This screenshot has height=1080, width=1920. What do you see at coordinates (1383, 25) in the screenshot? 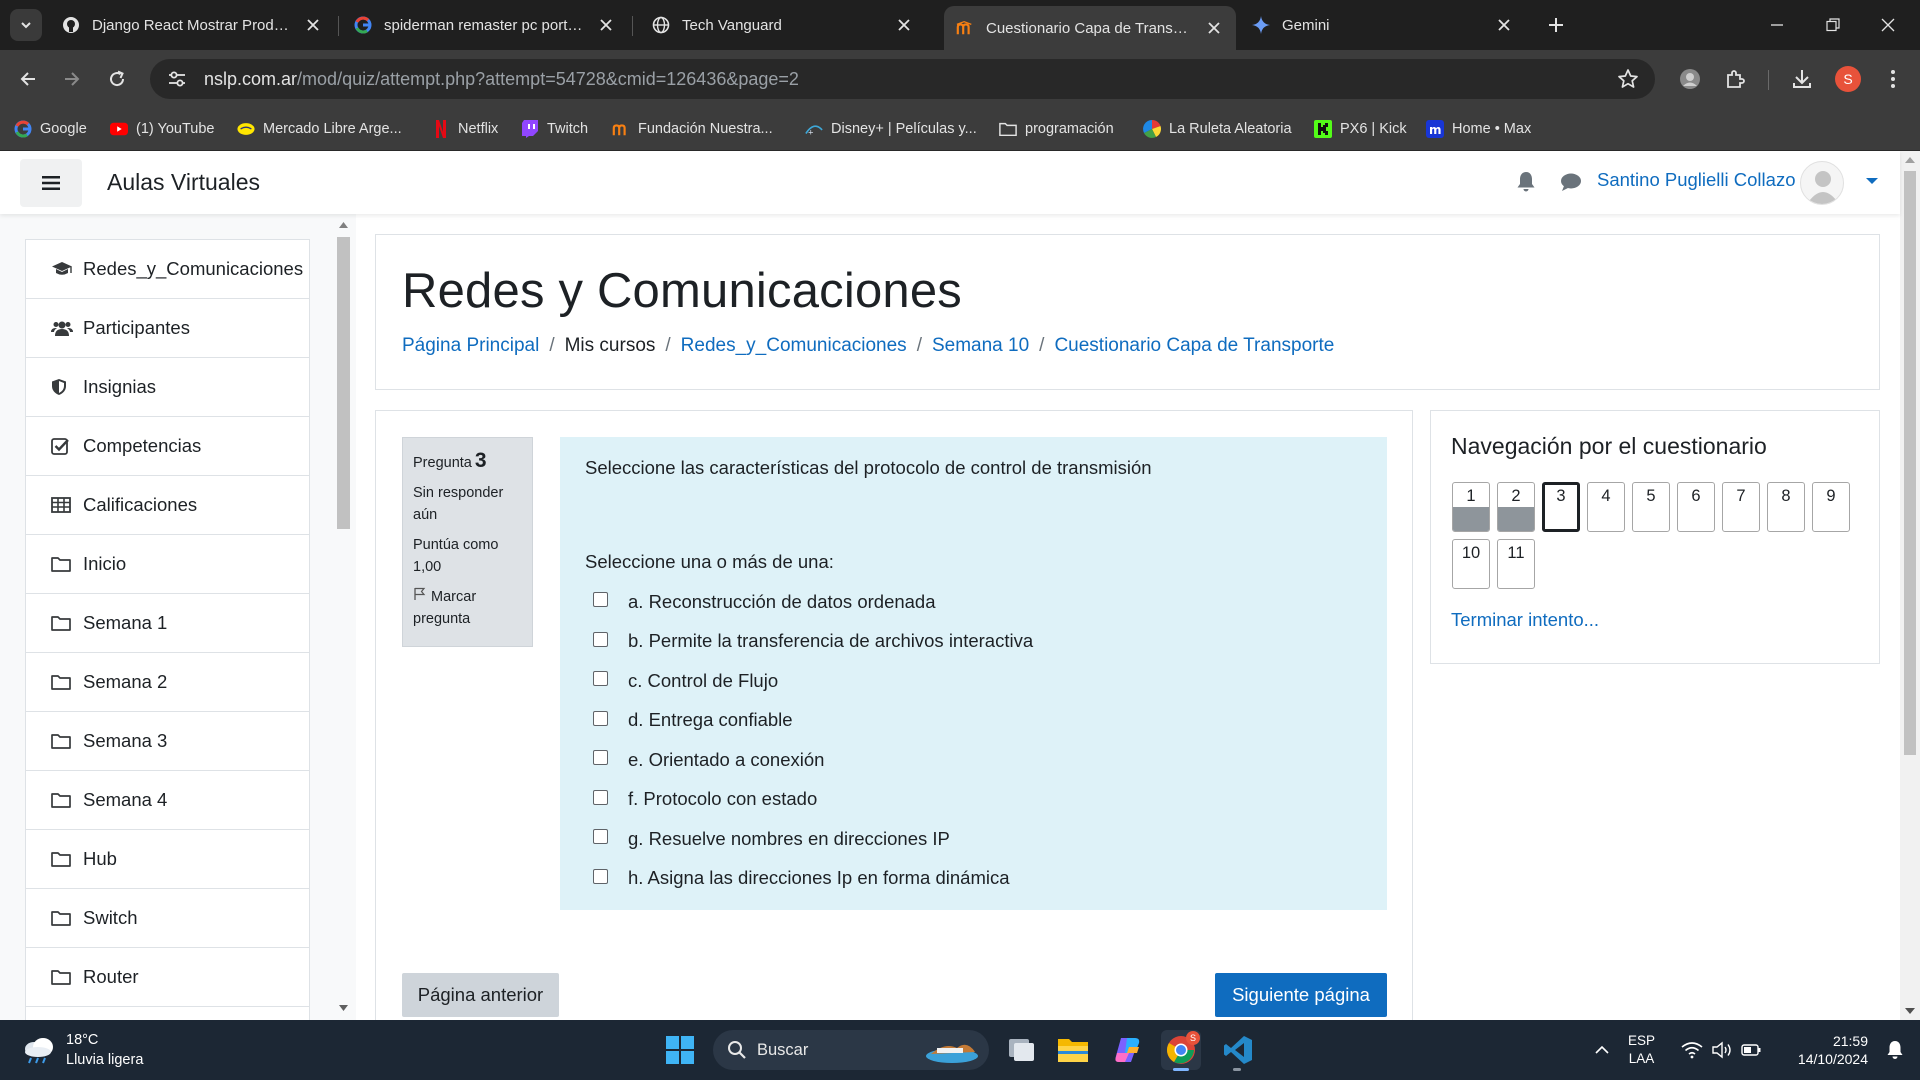
I see `tab-gemini: Gemini` at bounding box center [1383, 25].